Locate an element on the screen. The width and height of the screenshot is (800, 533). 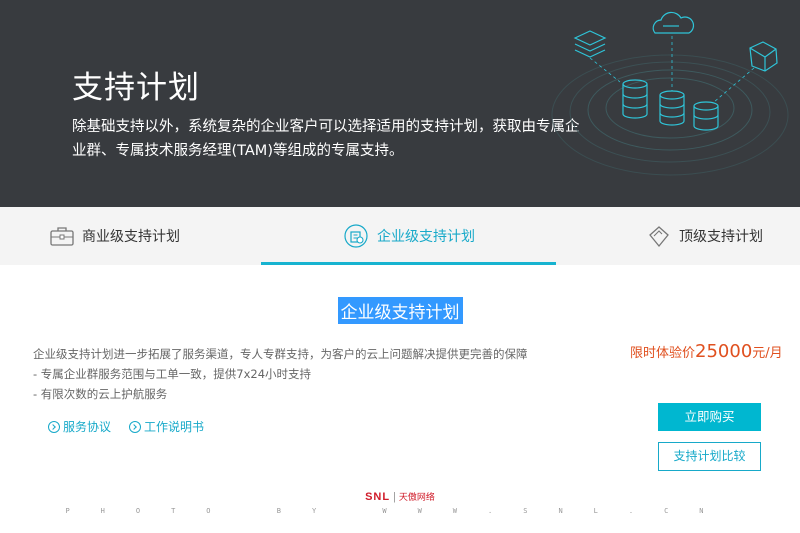
plan-links: 服务协议 工作说明书 is located at coordinates (126, 426).